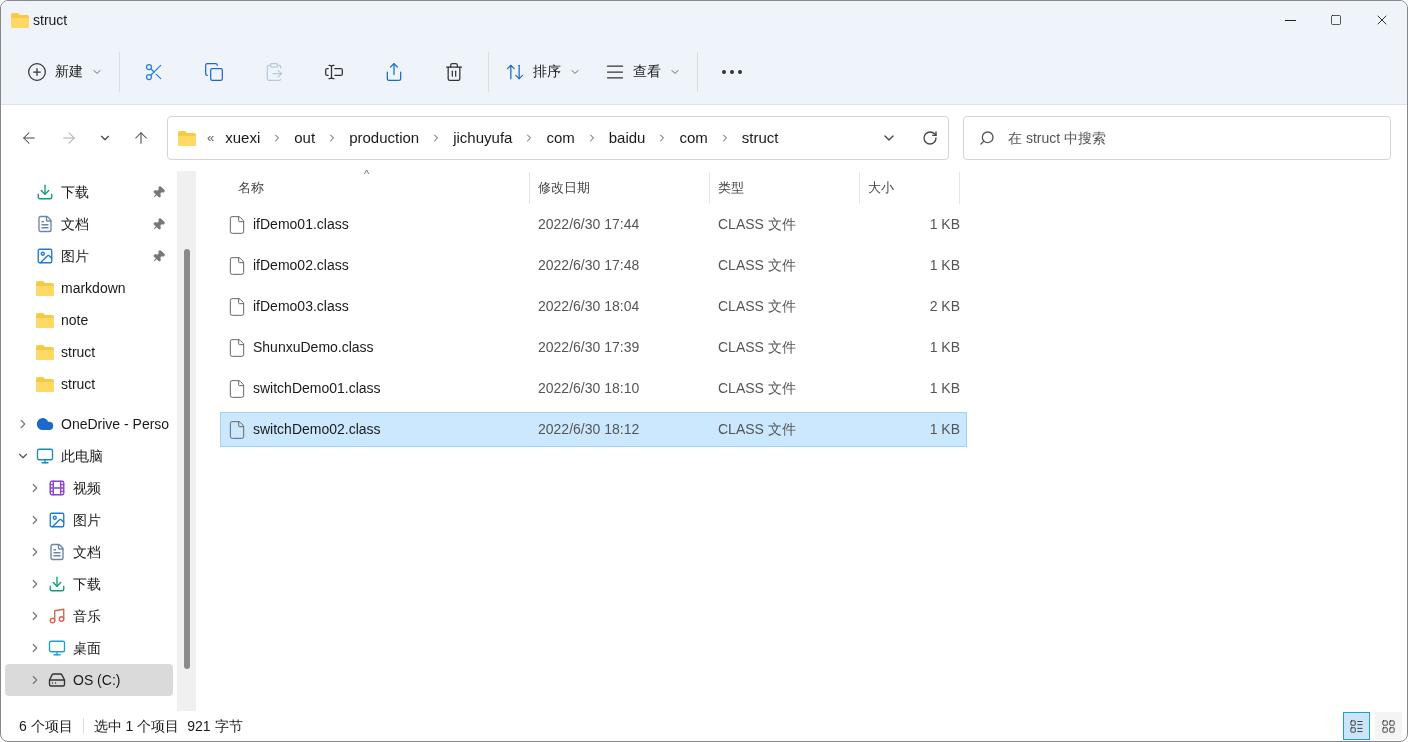 Image resolution: width=1408 pixels, height=742 pixels. I want to click on sidebar-label: struct, so click(79, 384).